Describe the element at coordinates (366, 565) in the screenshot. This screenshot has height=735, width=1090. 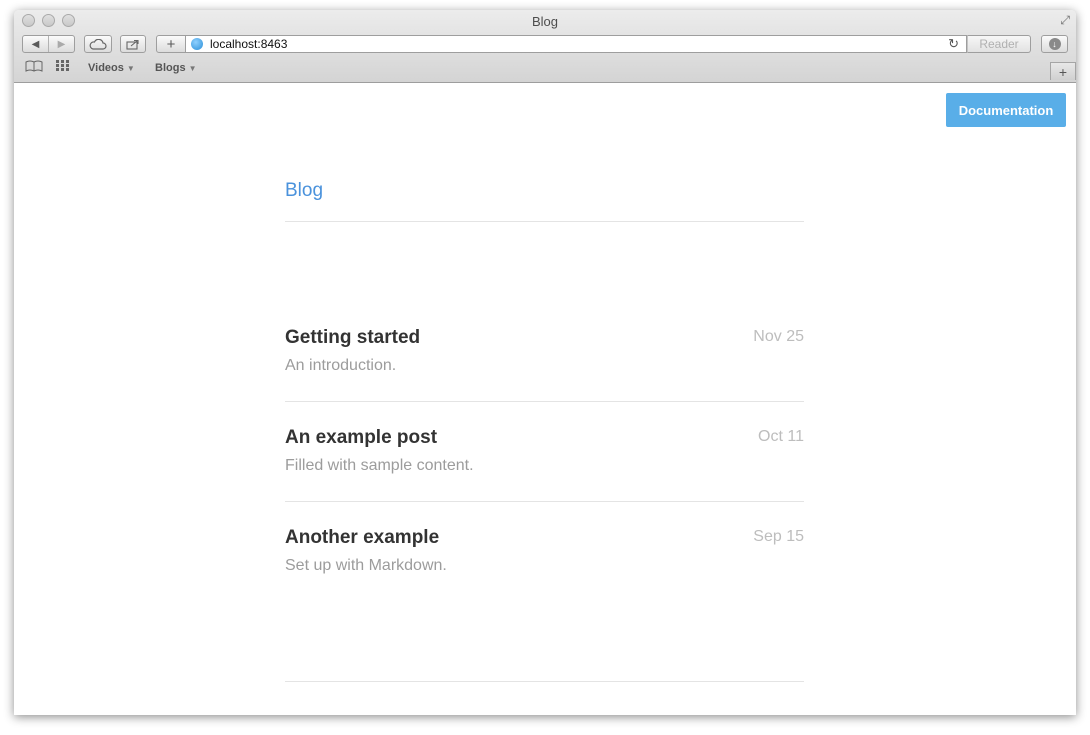
I see `post-description: Set up with Markdown.` at that location.